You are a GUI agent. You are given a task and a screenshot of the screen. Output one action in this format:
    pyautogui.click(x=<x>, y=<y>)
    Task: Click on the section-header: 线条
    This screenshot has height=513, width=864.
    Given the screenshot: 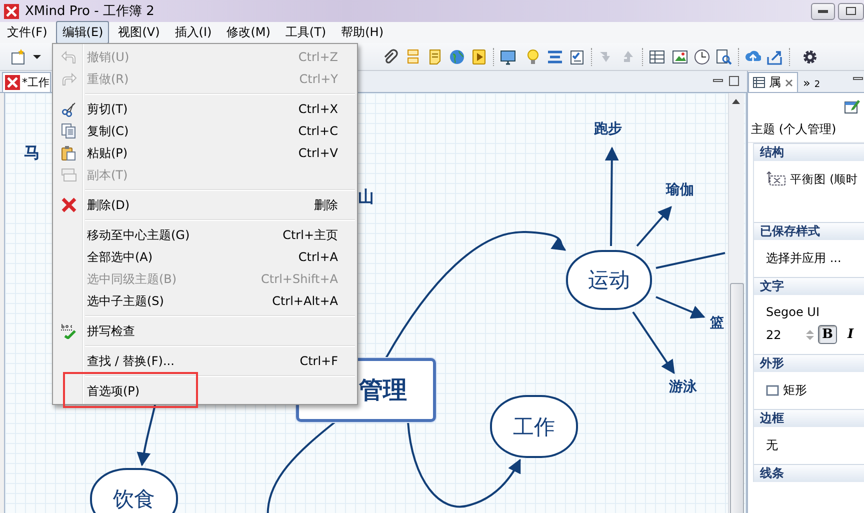 What is the action you would take?
    pyautogui.click(x=809, y=473)
    